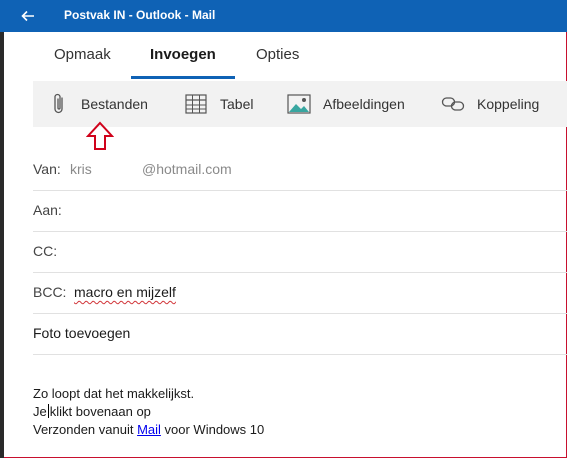 Image resolution: width=567 pixels, height=458 pixels. I want to click on body-line-2-end: klikt bovenaan op, so click(100, 411).